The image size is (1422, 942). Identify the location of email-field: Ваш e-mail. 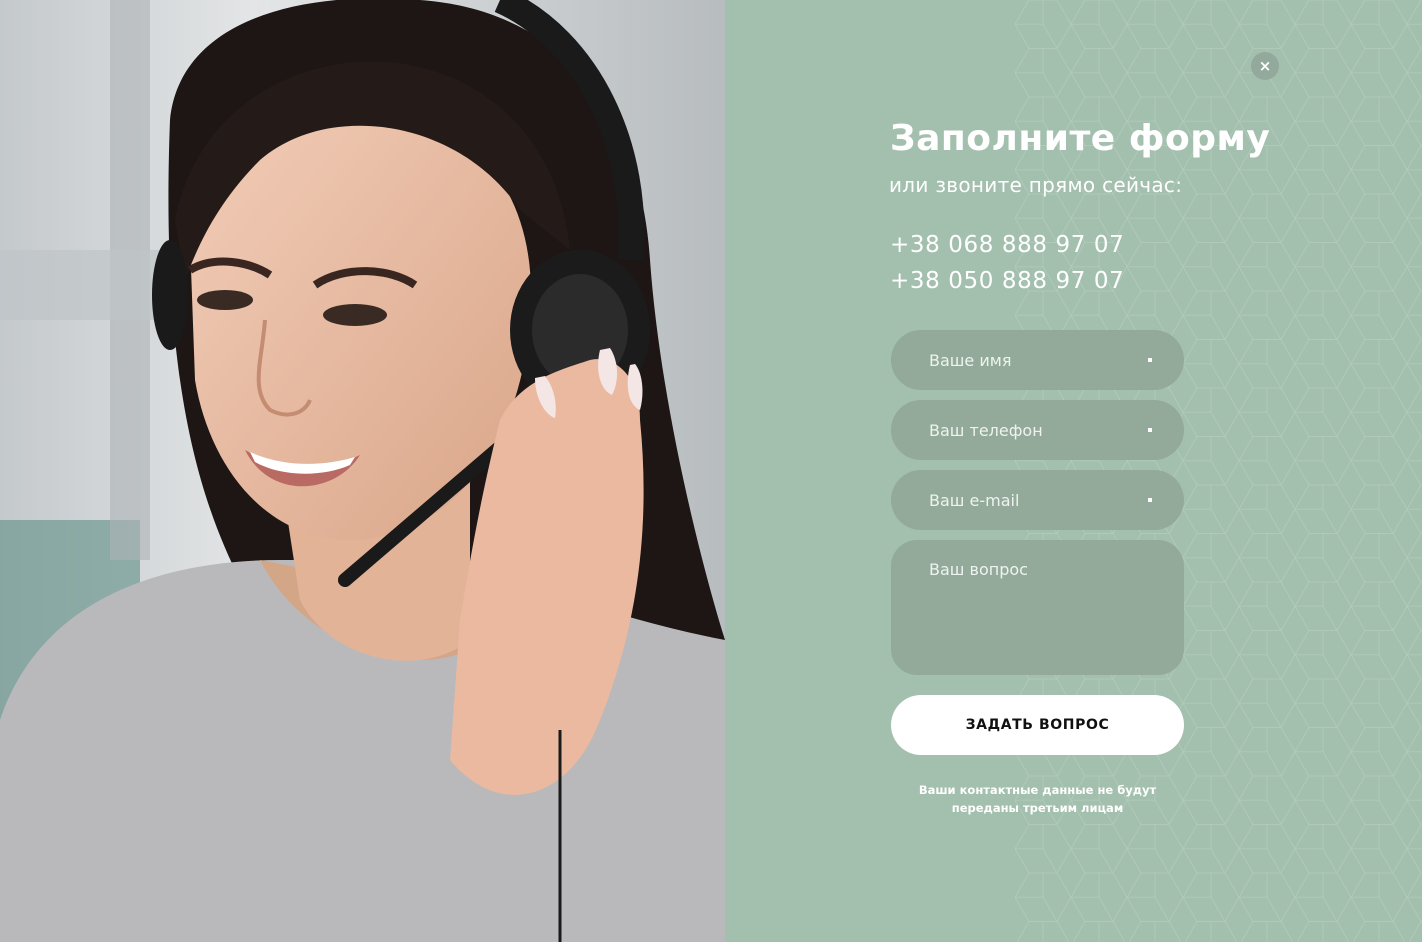
(1037, 500).